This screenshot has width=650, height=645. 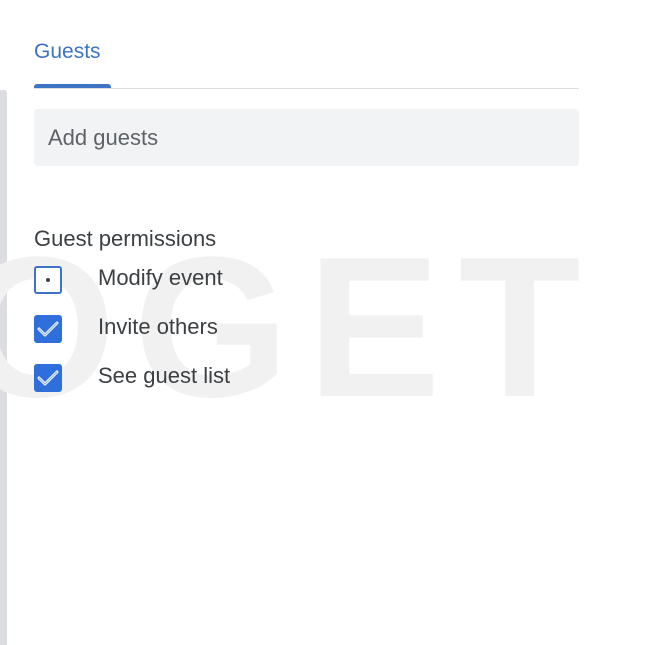 I want to click on modify-event-label: Modify event, so click(x=160, y=277).